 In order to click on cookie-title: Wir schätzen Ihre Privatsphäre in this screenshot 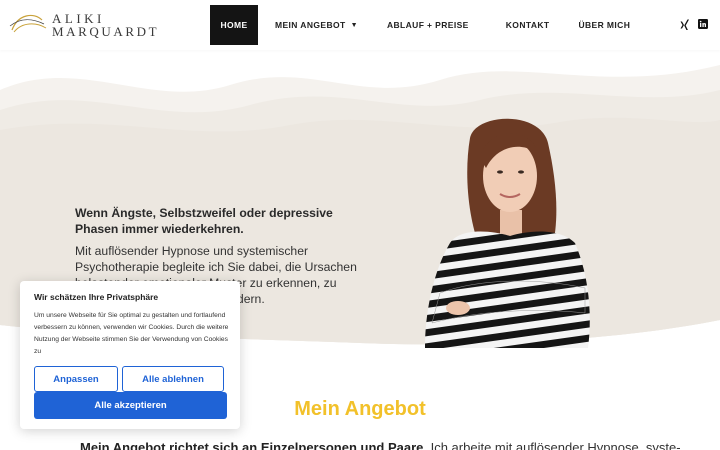, I will do `click(96, 297)`.